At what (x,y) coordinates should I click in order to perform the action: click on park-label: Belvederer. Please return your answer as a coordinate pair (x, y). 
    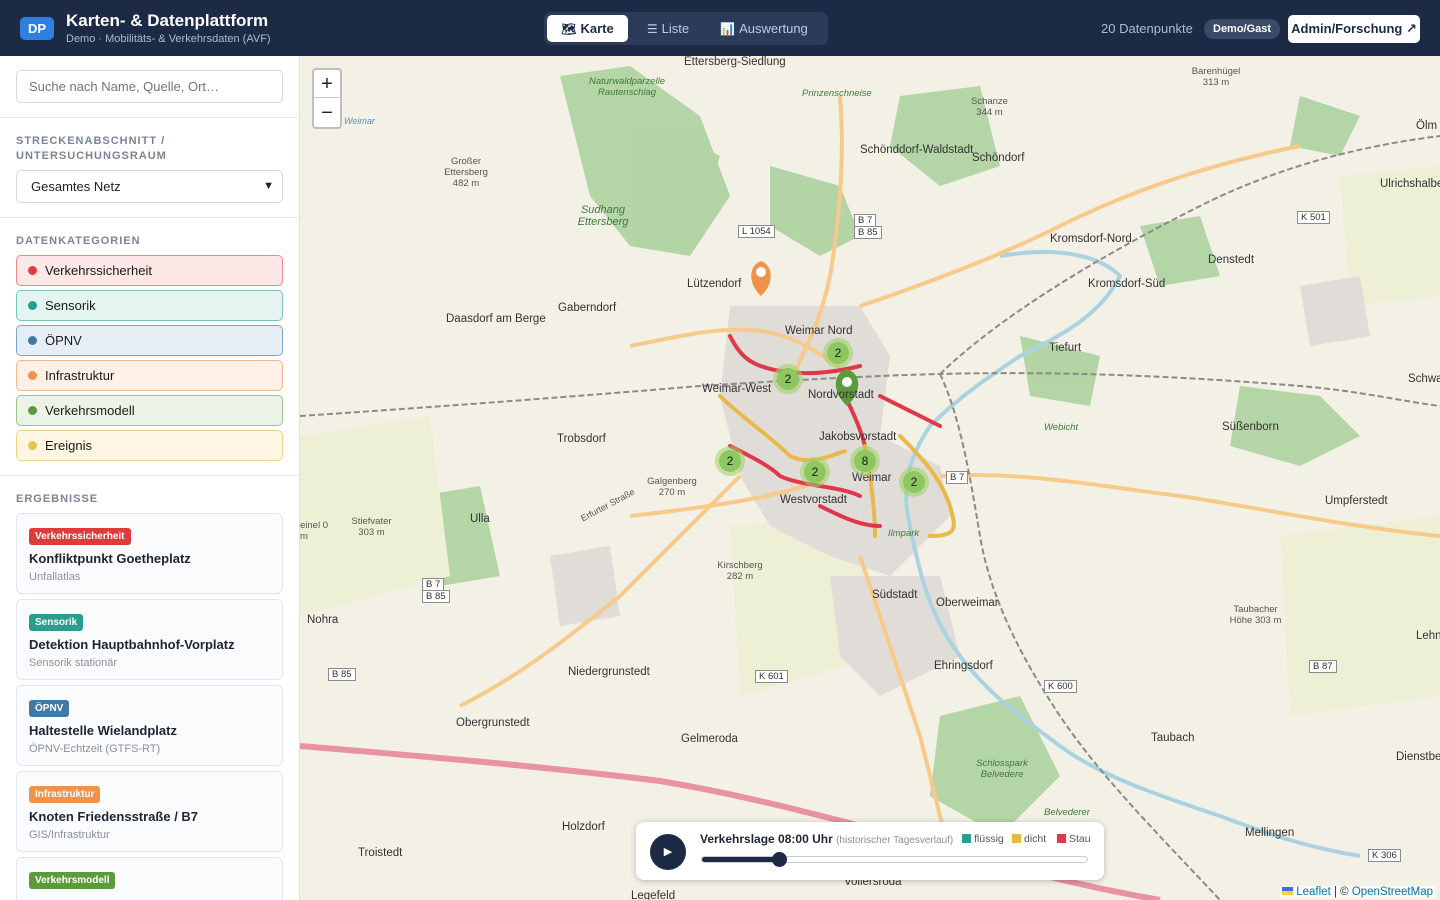
    Looking at the image, I should click on (1067, 812).